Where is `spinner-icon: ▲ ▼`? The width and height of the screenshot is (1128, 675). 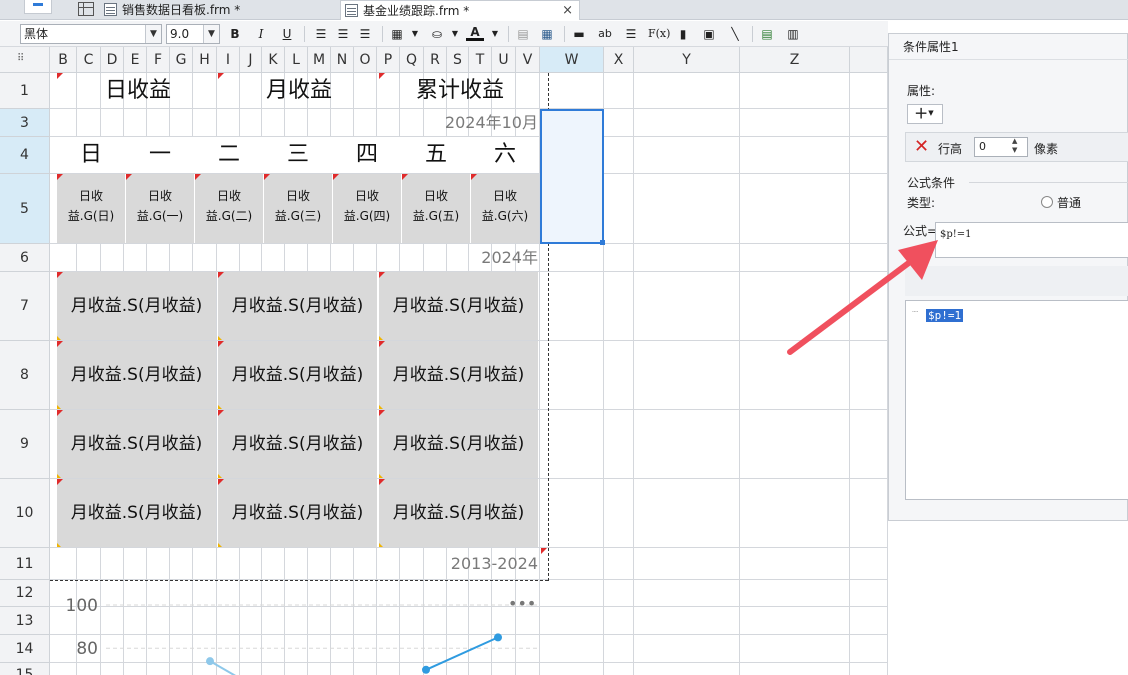 spinner-icon: ▲ ▼ is located at coordinates (1014, 146).